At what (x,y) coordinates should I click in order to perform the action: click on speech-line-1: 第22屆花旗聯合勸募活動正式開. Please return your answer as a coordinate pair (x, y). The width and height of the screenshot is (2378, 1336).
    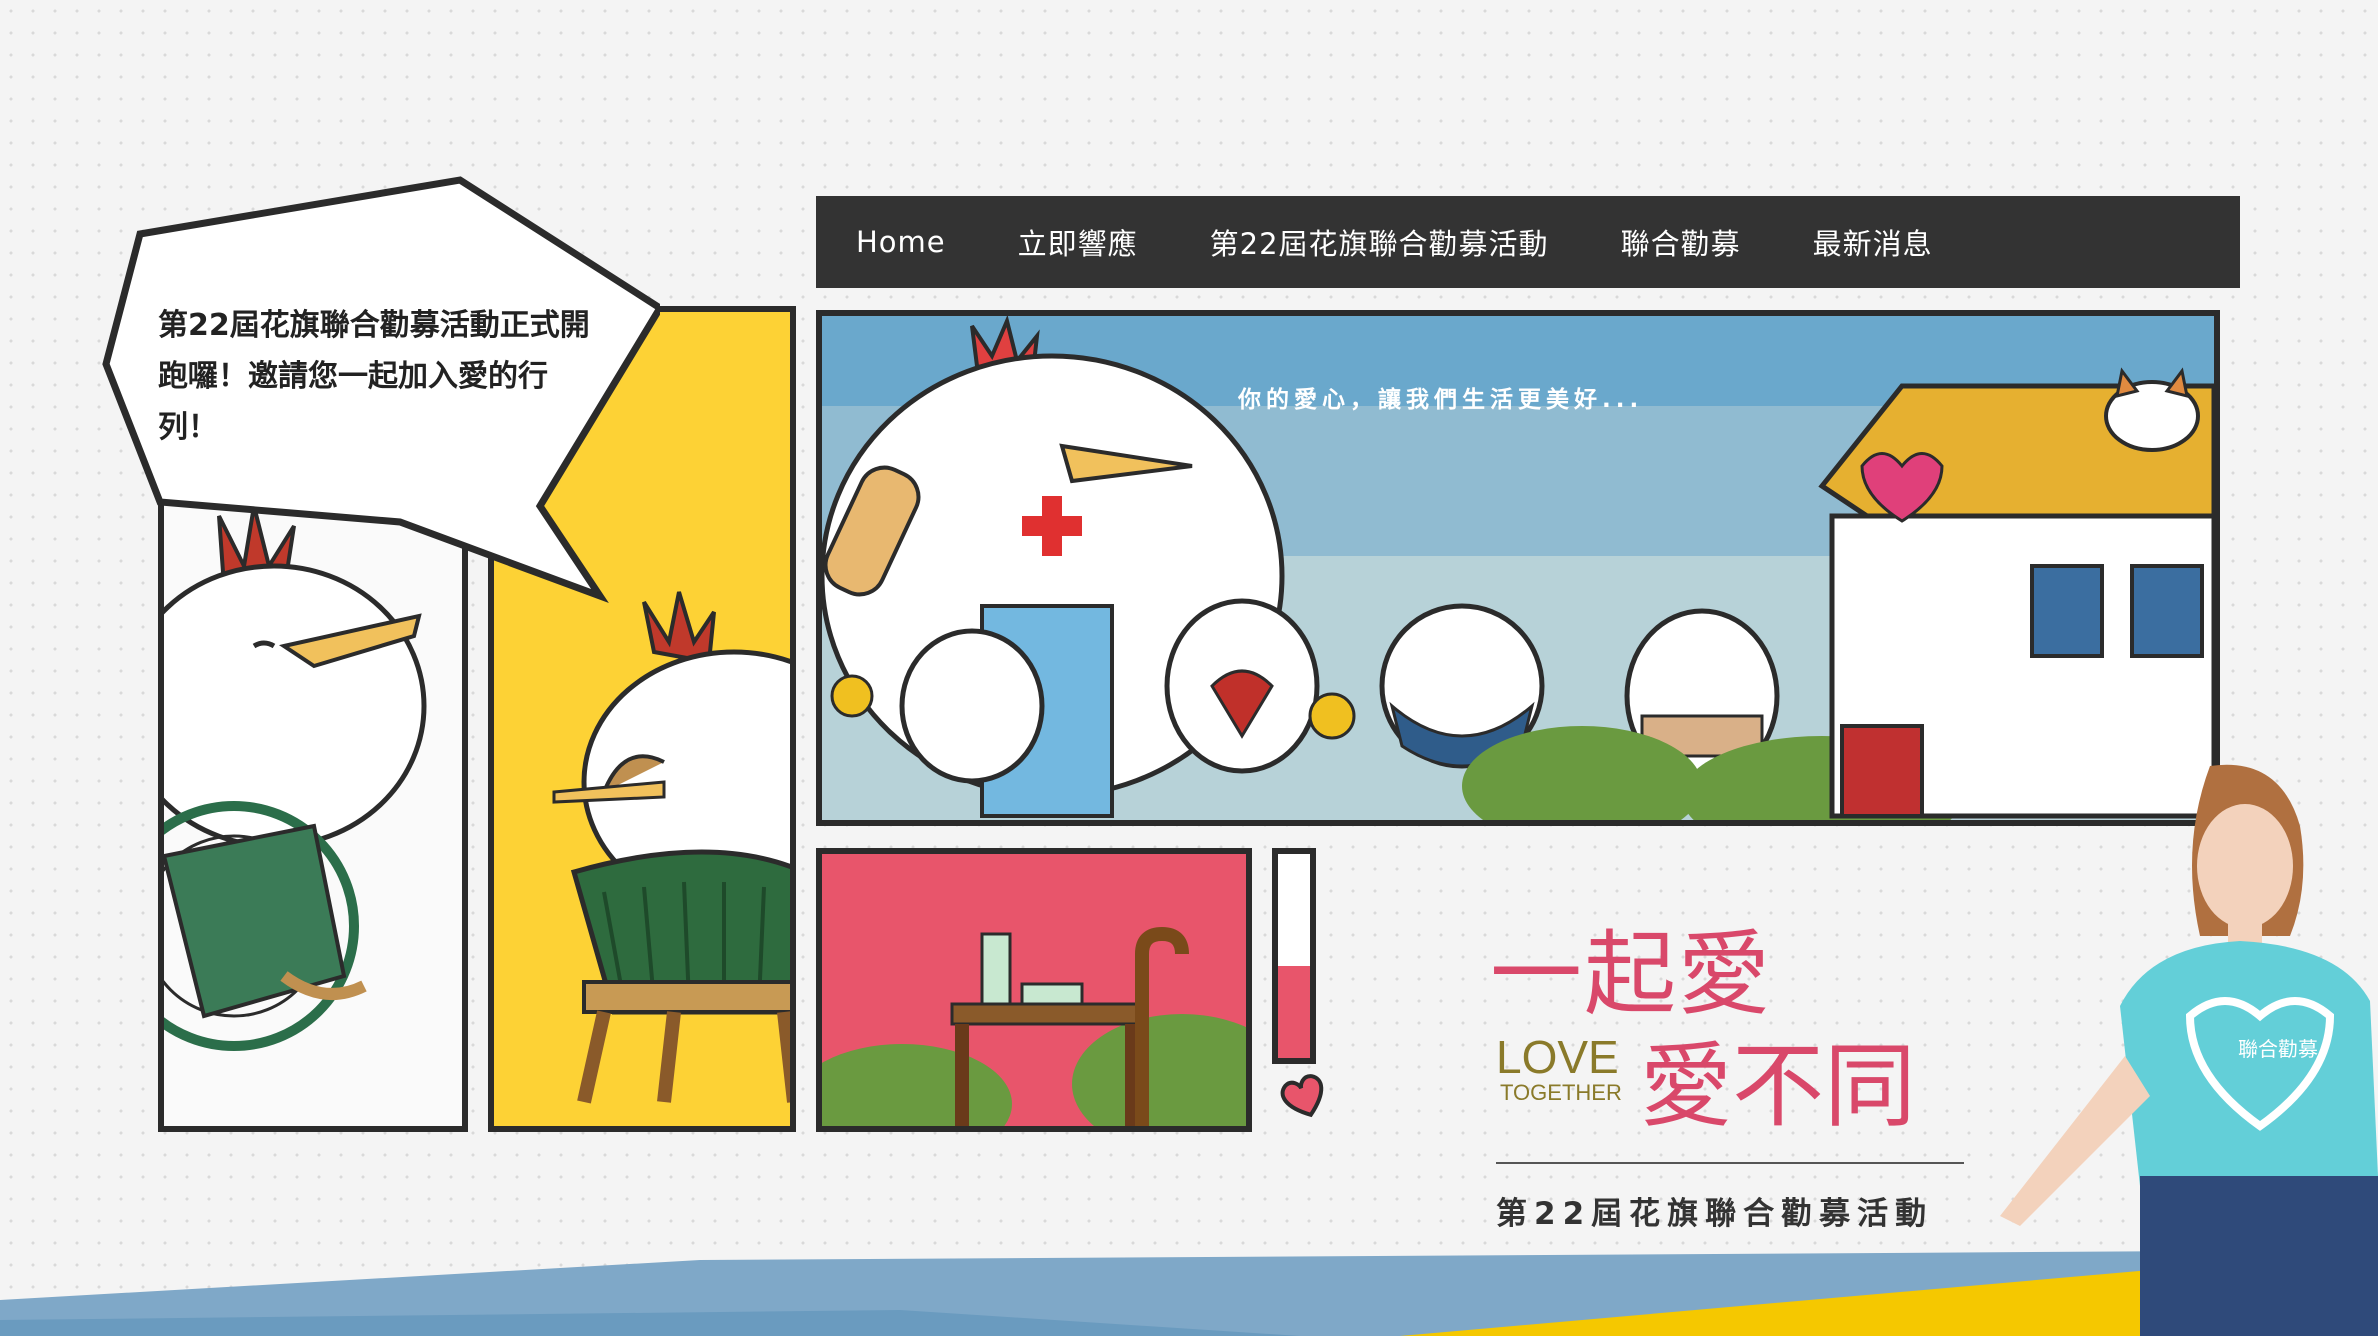
    Looking at the image, I should click on (374, 325).